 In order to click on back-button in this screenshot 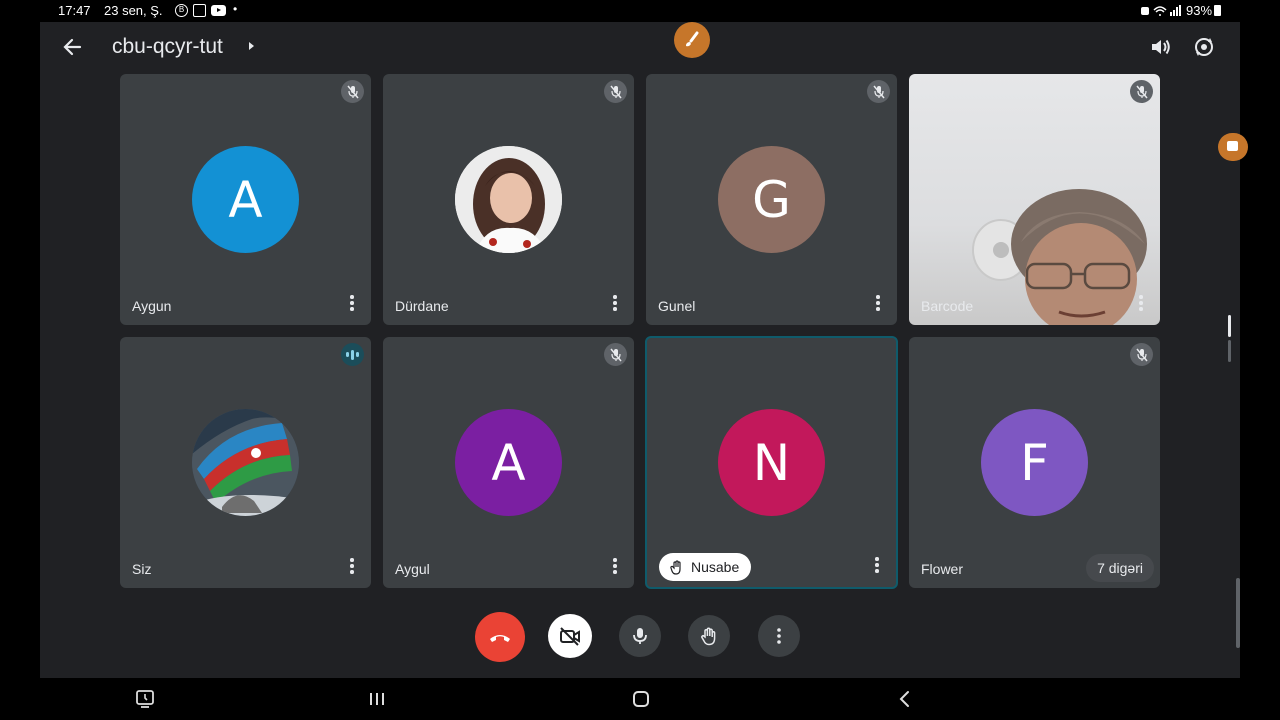, I will do `click(73, 47)`.